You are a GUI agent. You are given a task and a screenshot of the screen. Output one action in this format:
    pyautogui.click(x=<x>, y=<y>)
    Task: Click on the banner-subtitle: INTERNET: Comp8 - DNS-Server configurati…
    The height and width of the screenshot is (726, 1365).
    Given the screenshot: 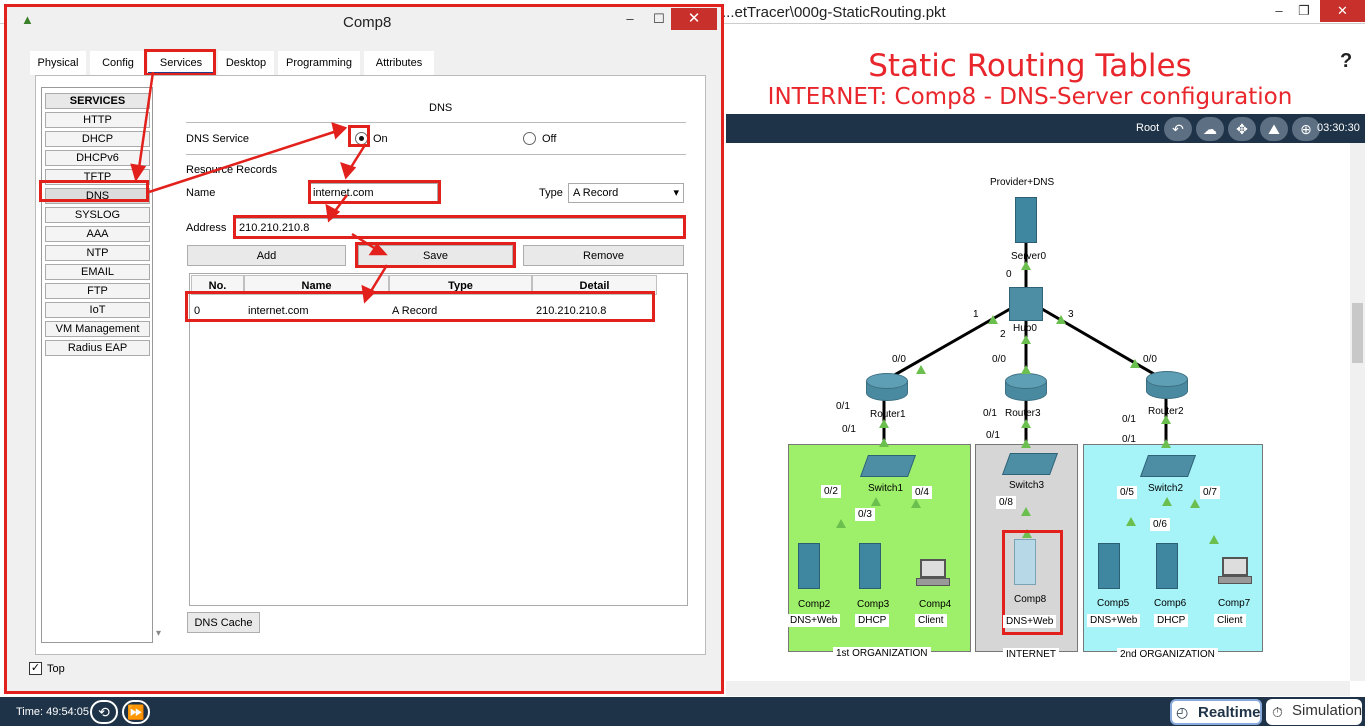 What is the action you would take?
    pyautogui.click(x=1030, y=97)
    